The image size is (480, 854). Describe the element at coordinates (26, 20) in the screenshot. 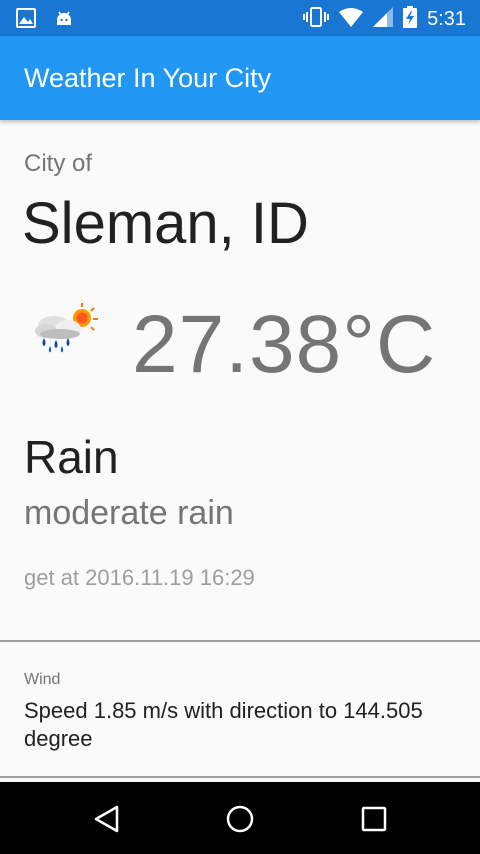

I see `image-icon` at that location.